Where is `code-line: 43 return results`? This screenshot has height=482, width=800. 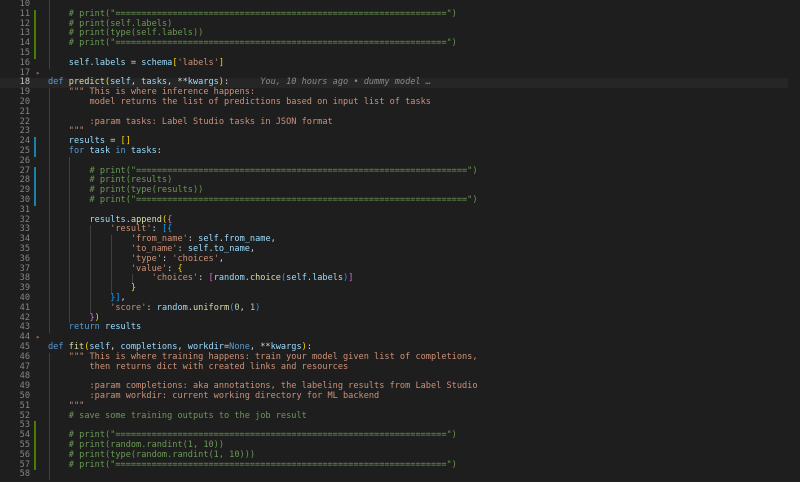 code-line: 43 return results is located at coordinates (400, 328).